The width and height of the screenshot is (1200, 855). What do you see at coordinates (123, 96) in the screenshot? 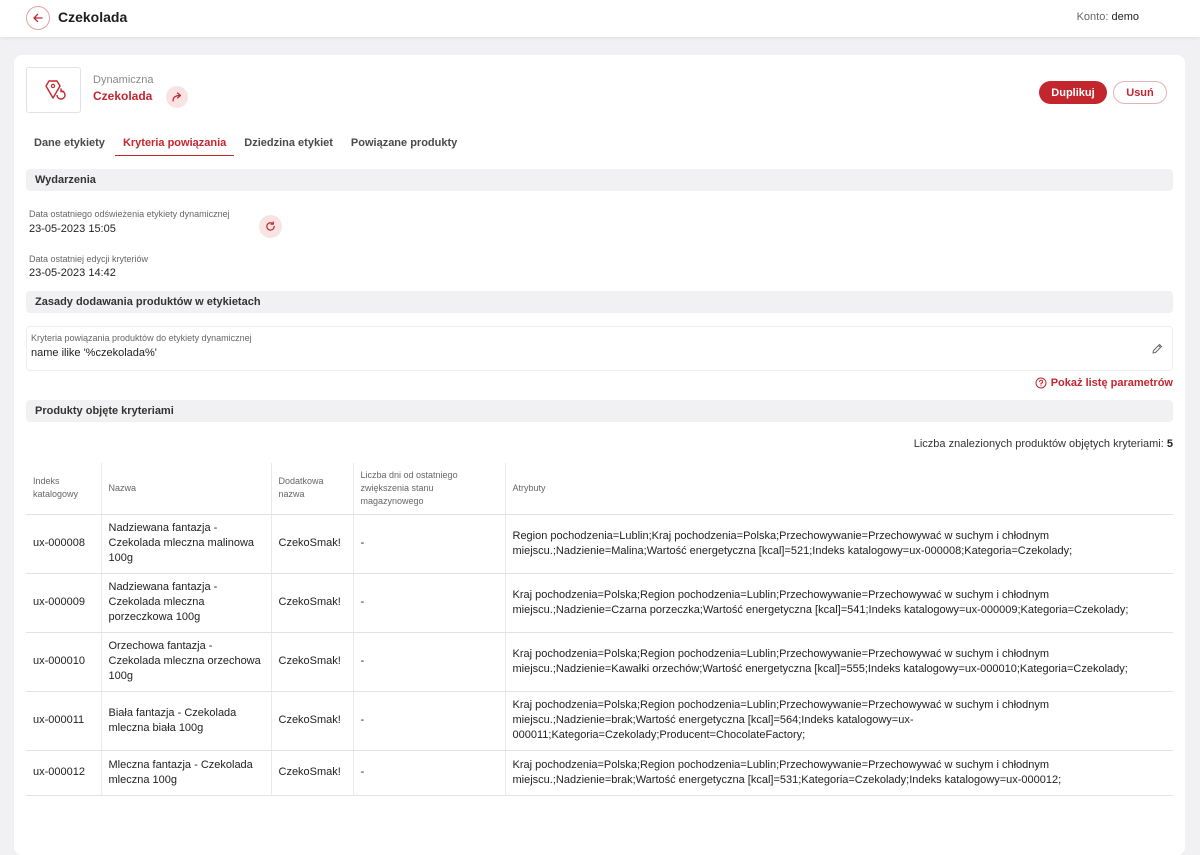
I see `label-name: Czekolada` at bounding box center [123, 96].